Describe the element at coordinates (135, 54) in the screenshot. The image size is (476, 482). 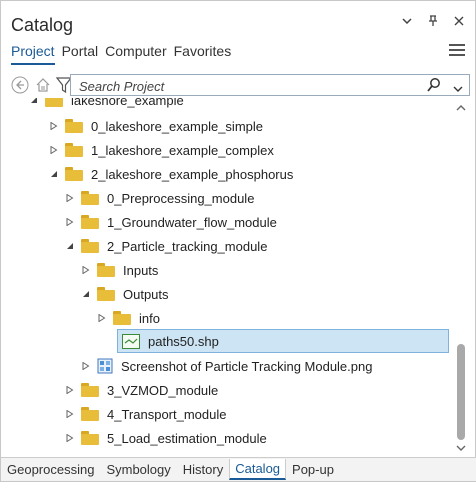
I see `tab-computer: Computer` at that location.